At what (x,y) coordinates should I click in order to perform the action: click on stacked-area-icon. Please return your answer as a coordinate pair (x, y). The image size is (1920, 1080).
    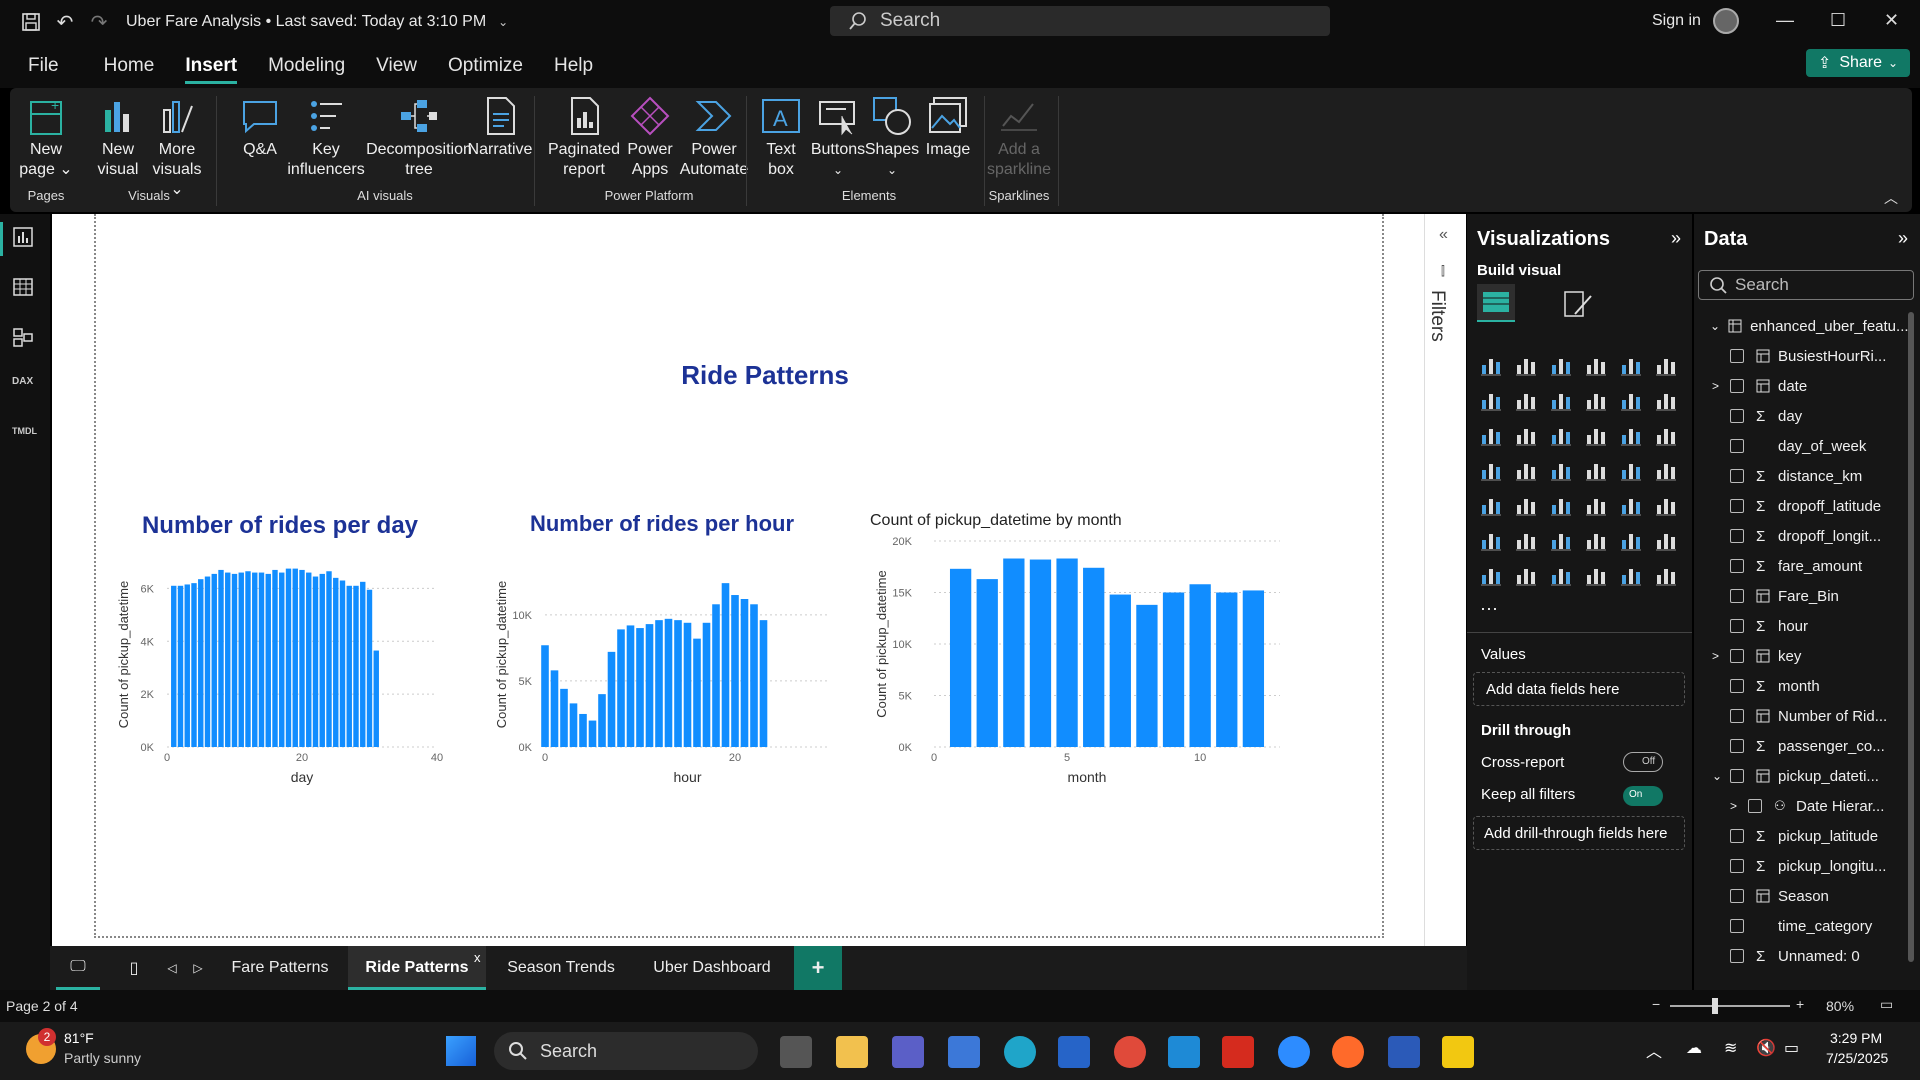
    Looking at the image, I should click on (1561, 400).